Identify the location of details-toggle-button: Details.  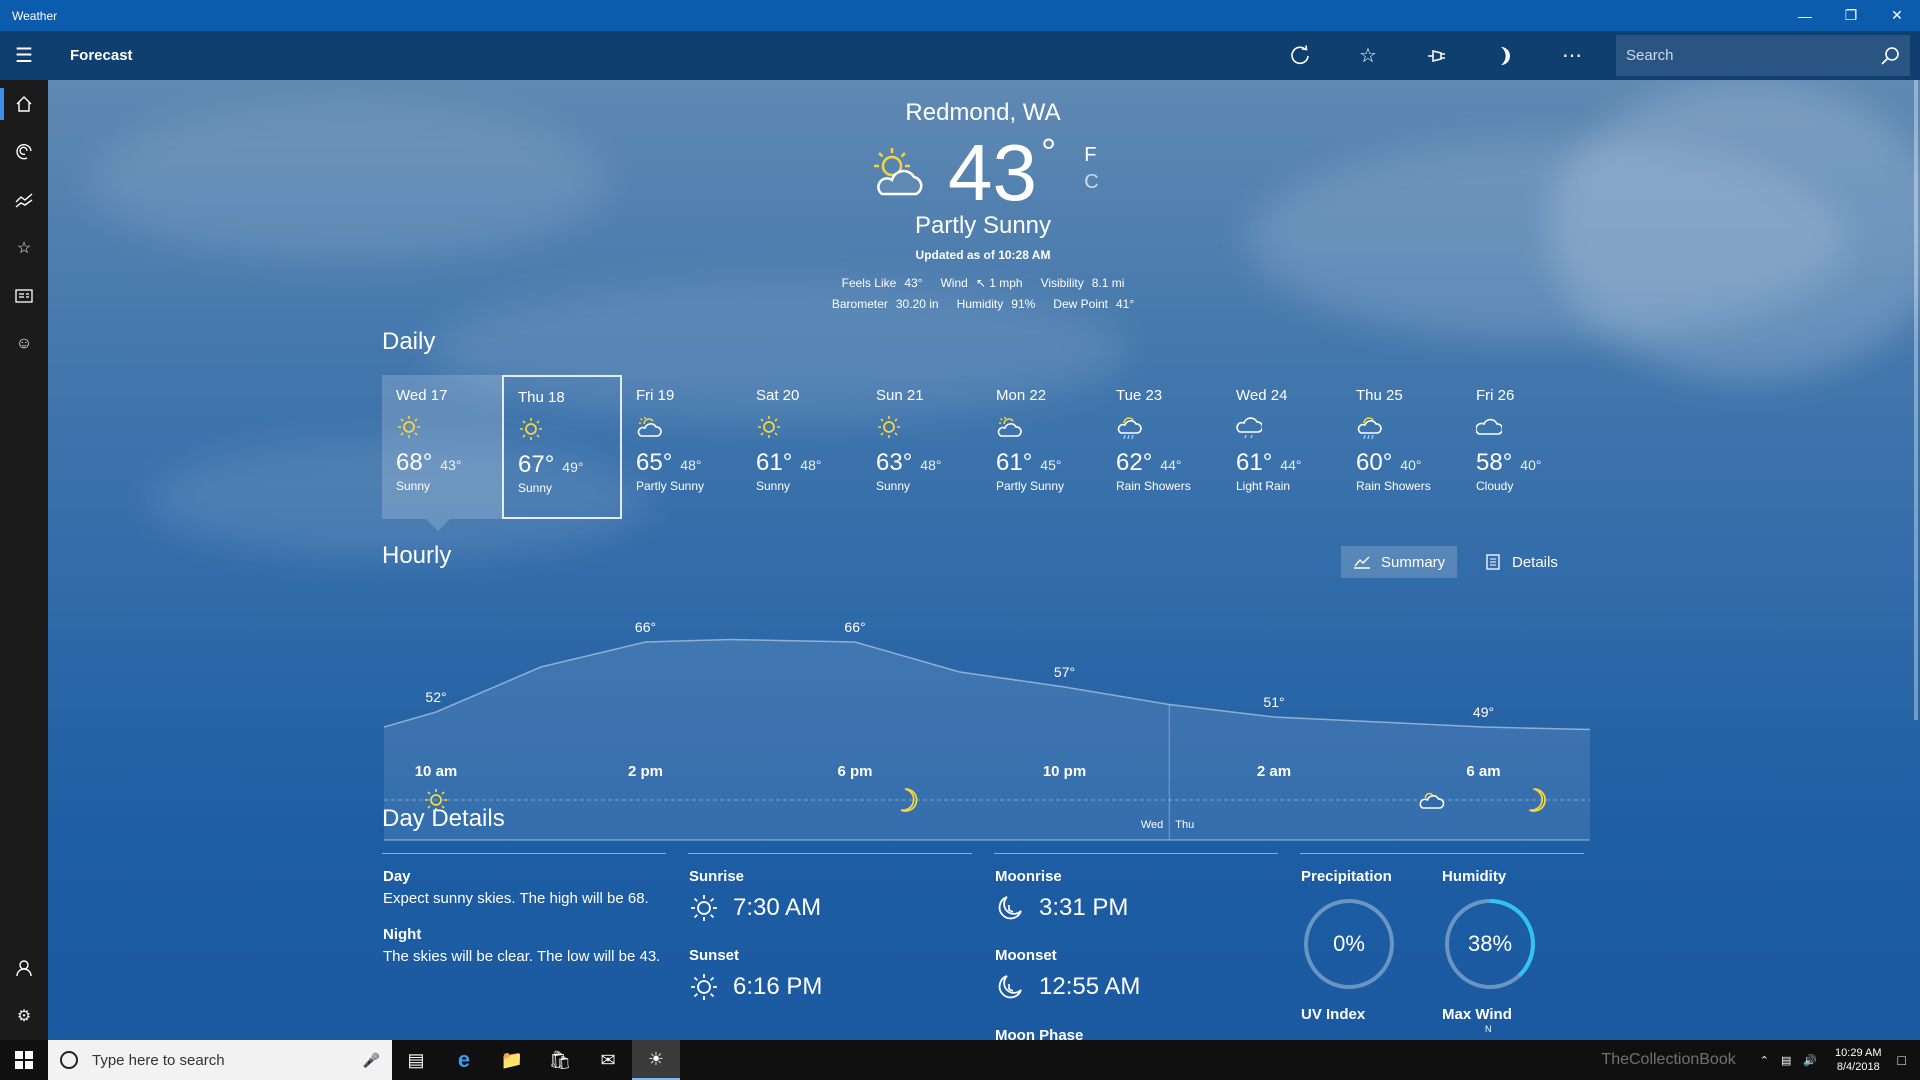
(1522, 562).